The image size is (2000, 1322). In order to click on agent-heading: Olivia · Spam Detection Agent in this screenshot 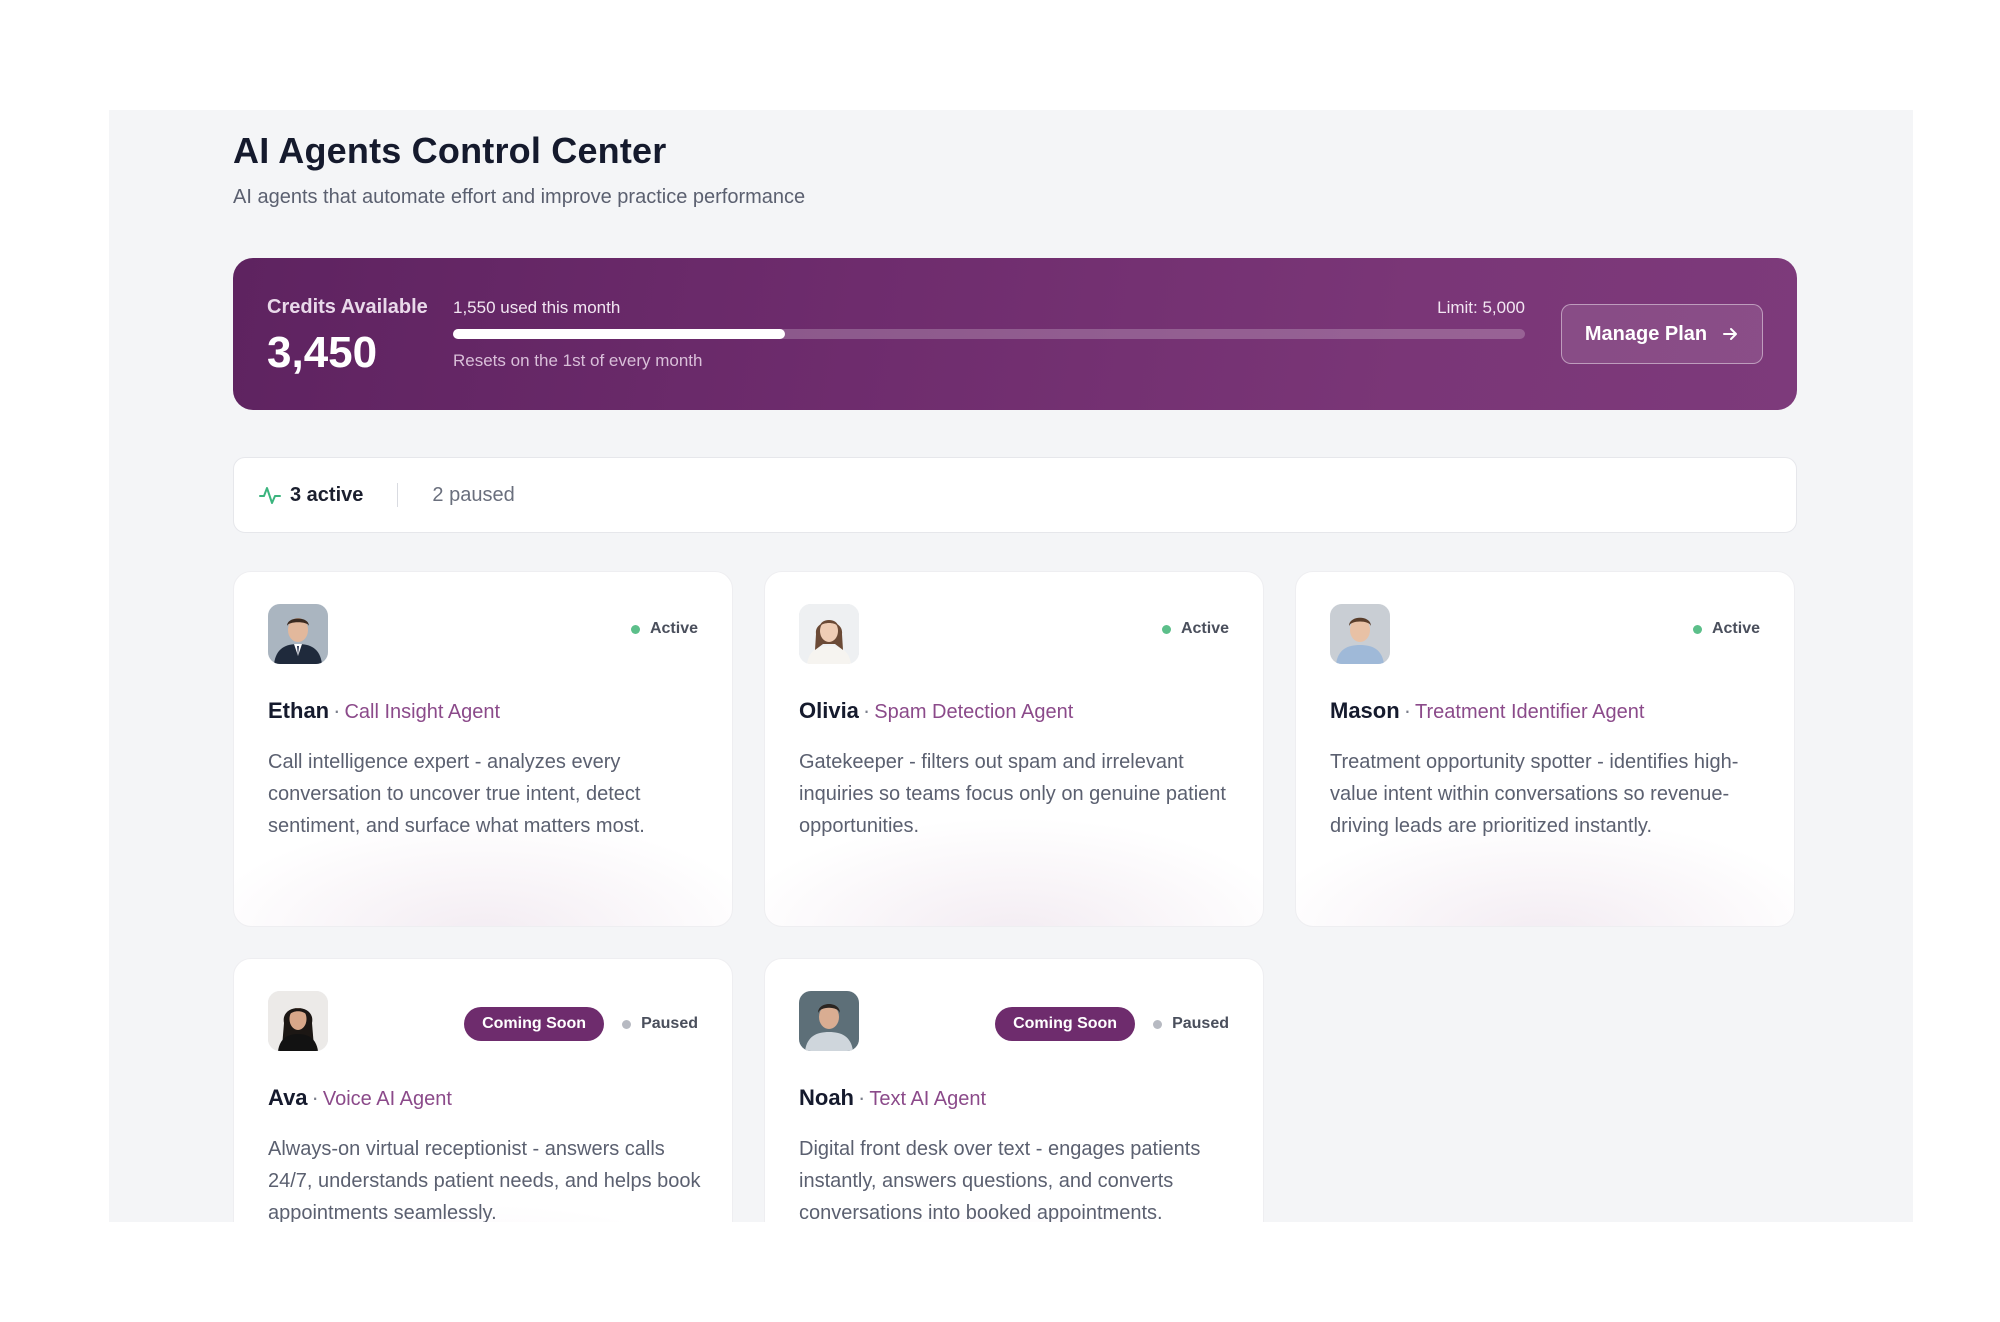, I will do `click(936, 711)`.